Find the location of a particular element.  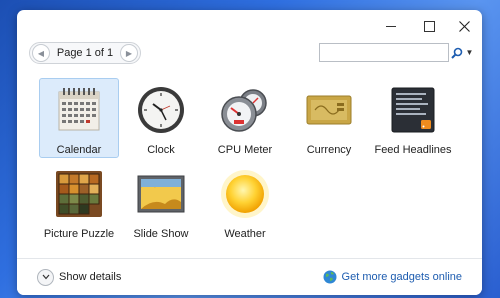

chevron-right-icon: ▶ is located at coordinates (129, 53).